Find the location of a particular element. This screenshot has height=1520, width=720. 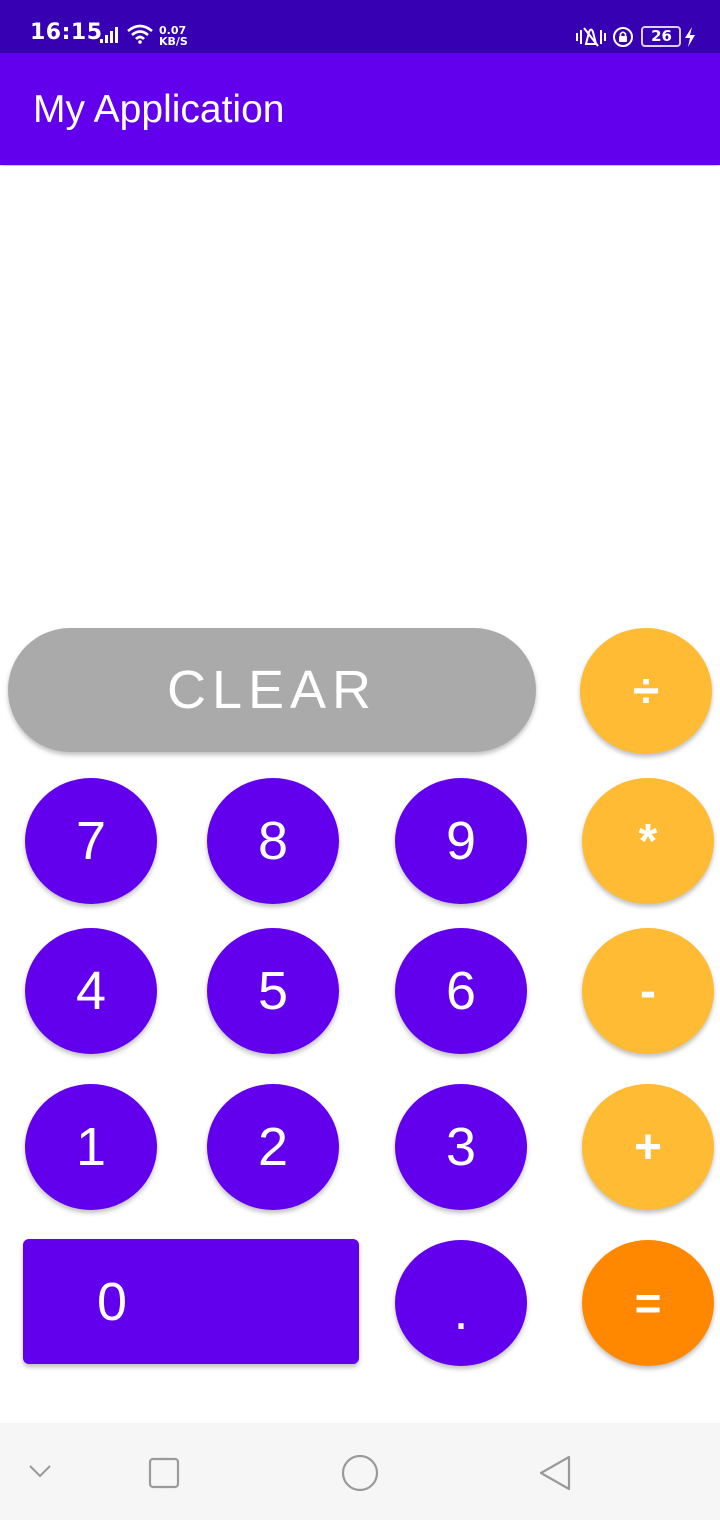

subtract-button: - is located at coordinates (648, 991).